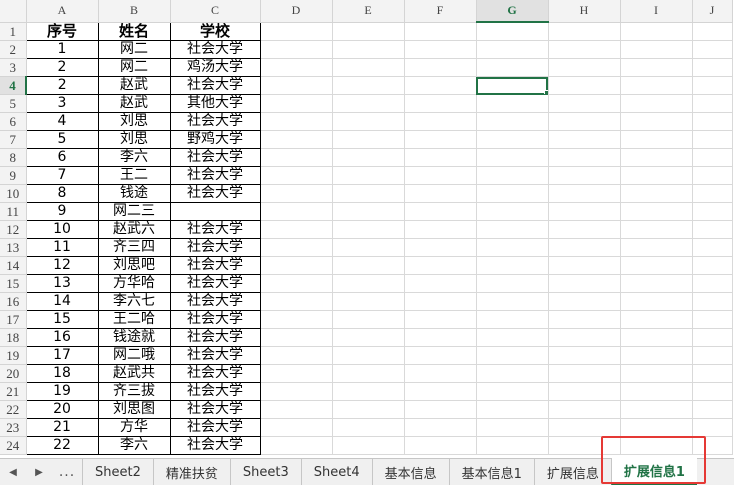 The height and width of the screenshot is (485, 734). What do you see at coordinates (62, 121) in the screenshot?
I see `cell-seq: 4` at bounding box center [62, 121].